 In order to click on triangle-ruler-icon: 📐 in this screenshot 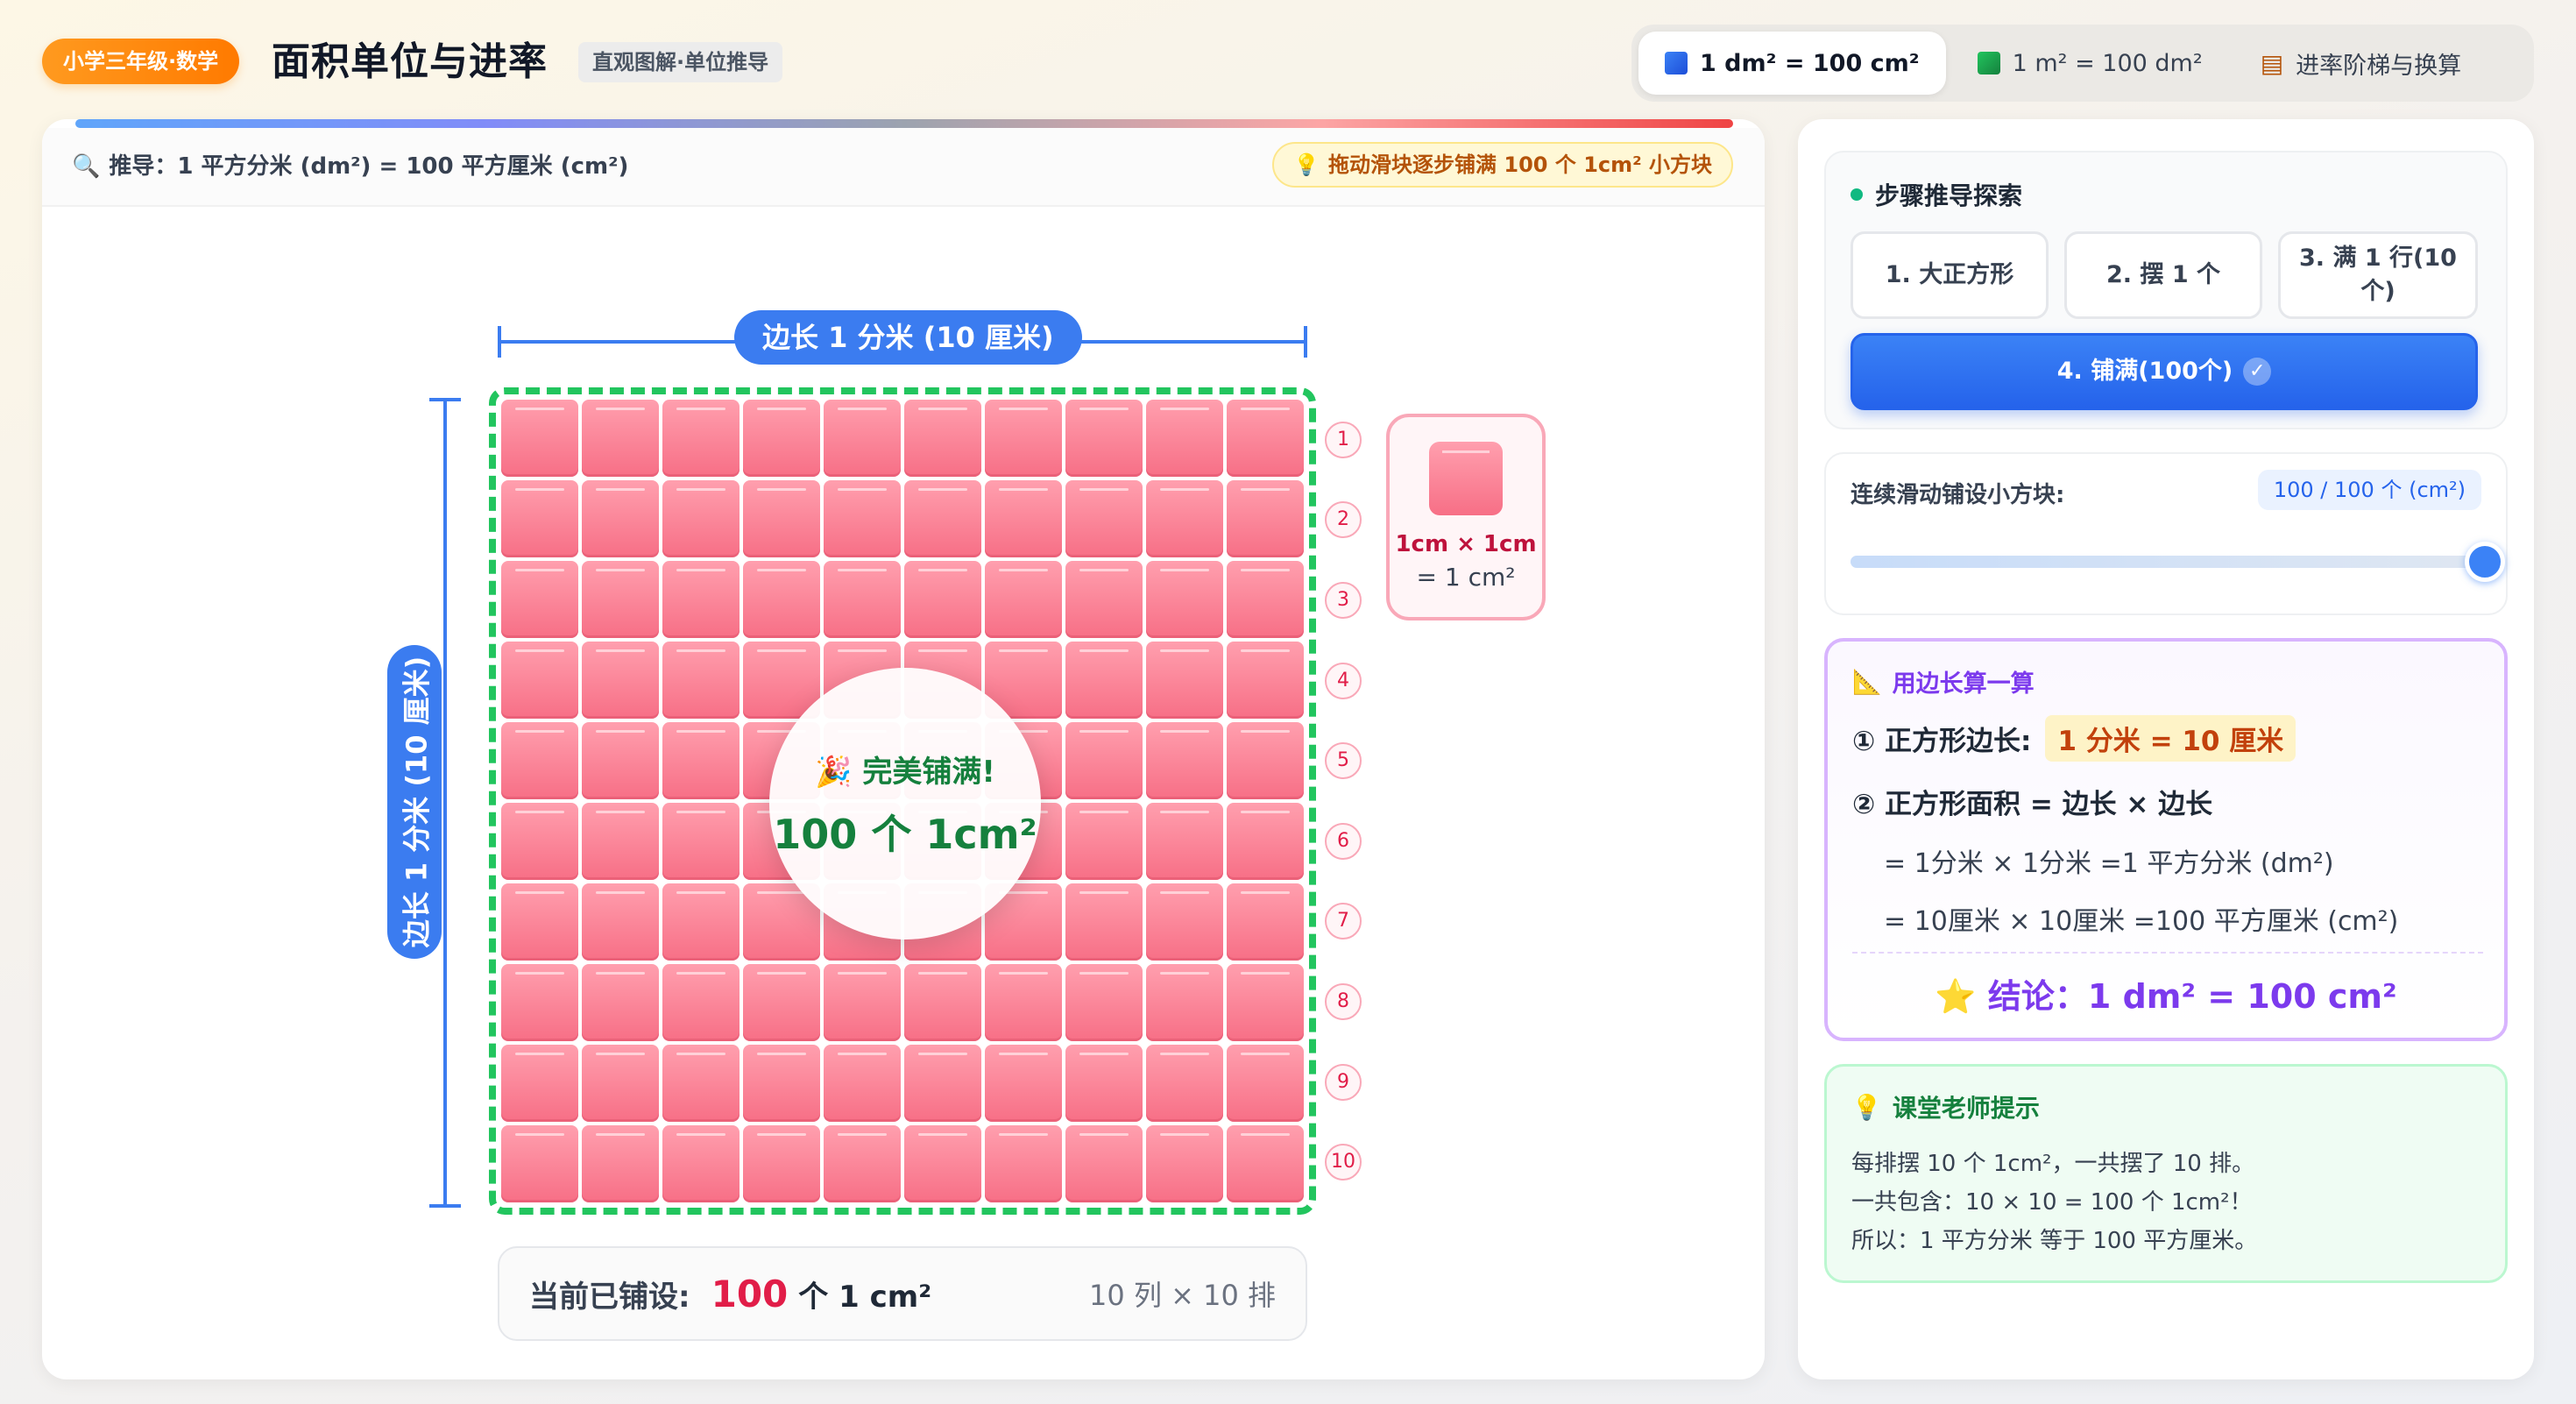, I will do `click(1867, 682)`.